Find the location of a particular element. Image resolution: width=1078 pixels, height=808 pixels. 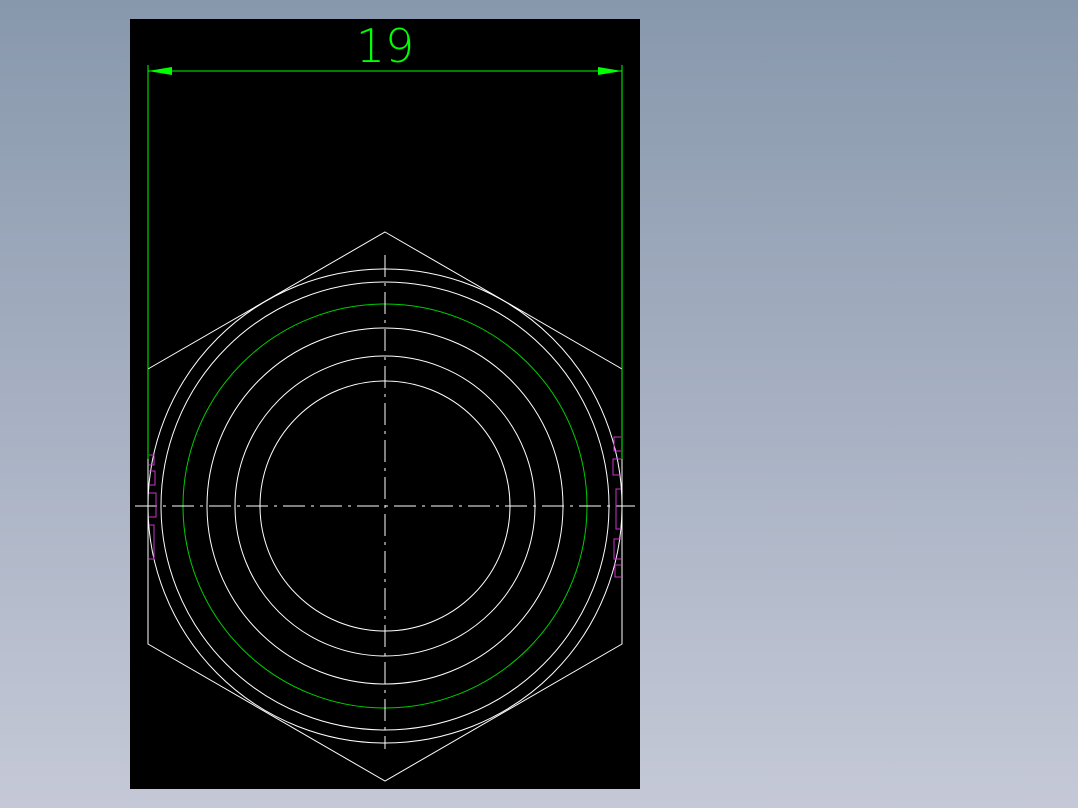

hidden-marks-left is located at coordinates (153, 507).